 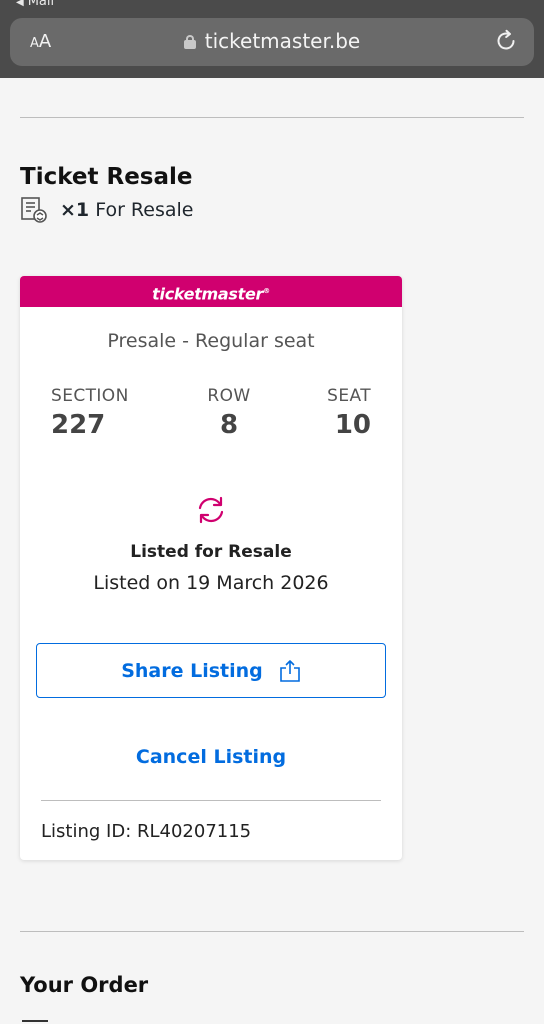 What do you see at coordinates (189, 42) in the screenshot?
I see `lock-icon` at bounding box center [189, 42].